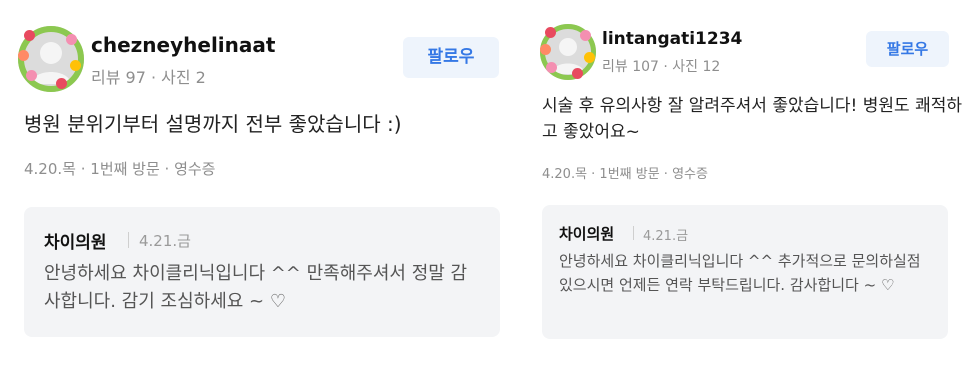 Image resolution: width=966 pixels, height=365 pixels. Describe the element at coordinates (148, 77) in the screenshot. I see `reviewer-stats: 리뷰 97 · 사진 2` at that location.